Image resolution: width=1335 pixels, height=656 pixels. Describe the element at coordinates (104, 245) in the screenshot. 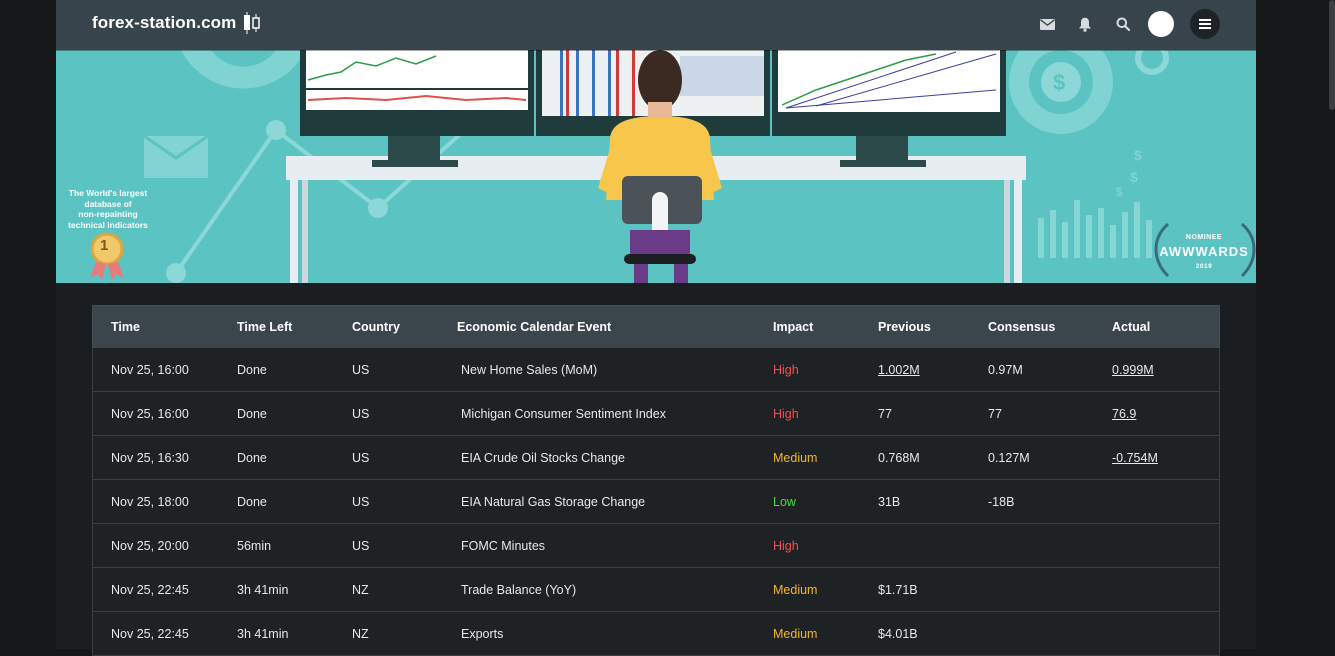

I see `medal-number: 1` at that location.